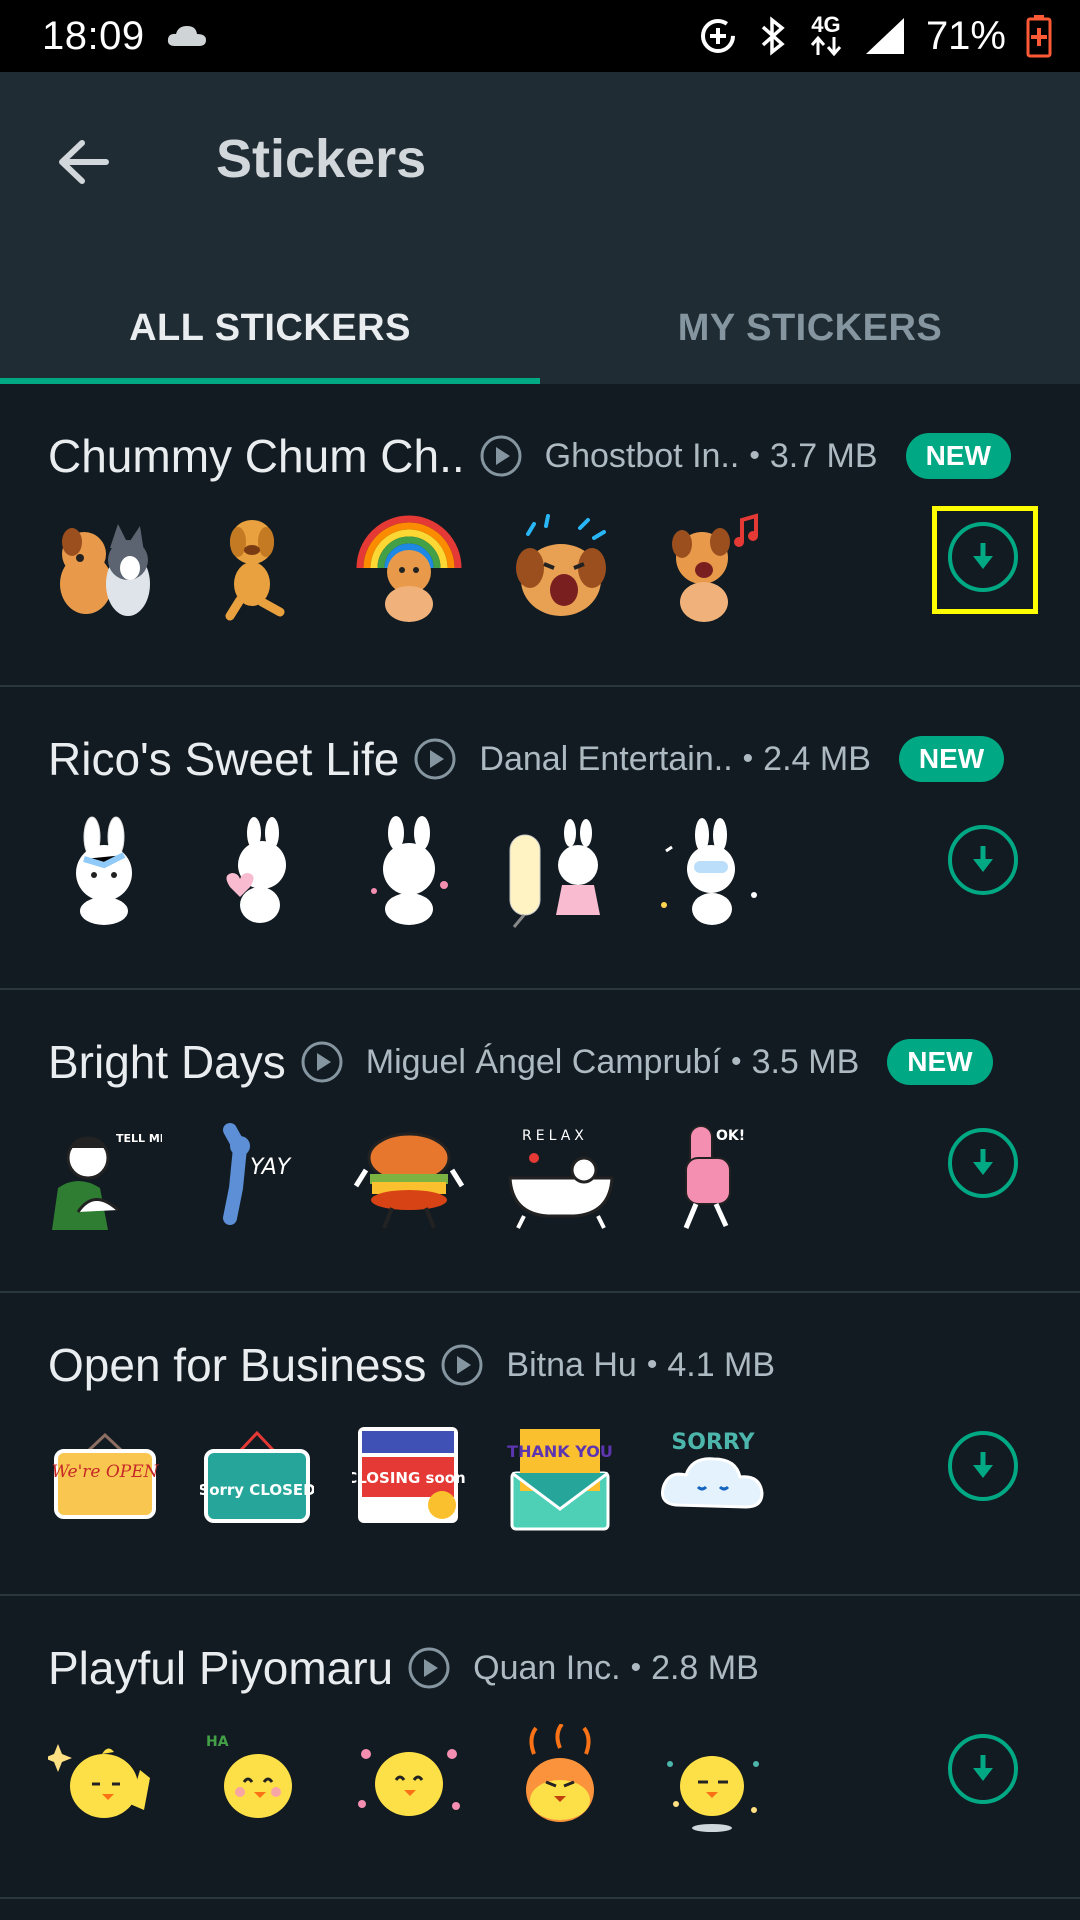 This screenshot has width=1080, height=1920. I want to click on sticker-thank-you: THANK YOU, so click(560, 1480).